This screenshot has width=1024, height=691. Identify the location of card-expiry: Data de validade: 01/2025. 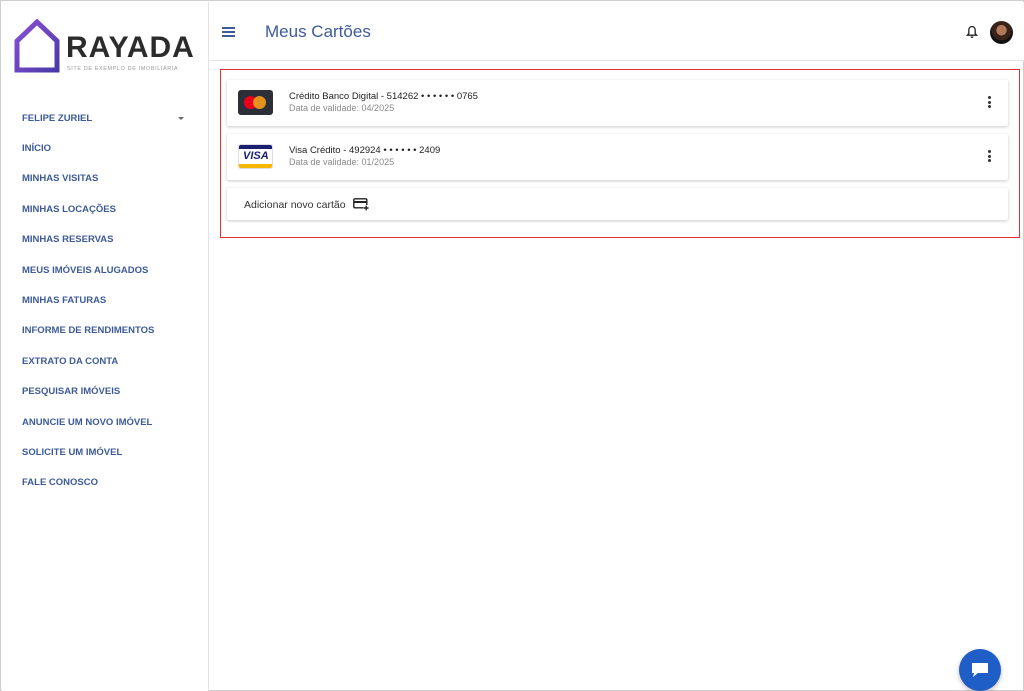
(342, 162).